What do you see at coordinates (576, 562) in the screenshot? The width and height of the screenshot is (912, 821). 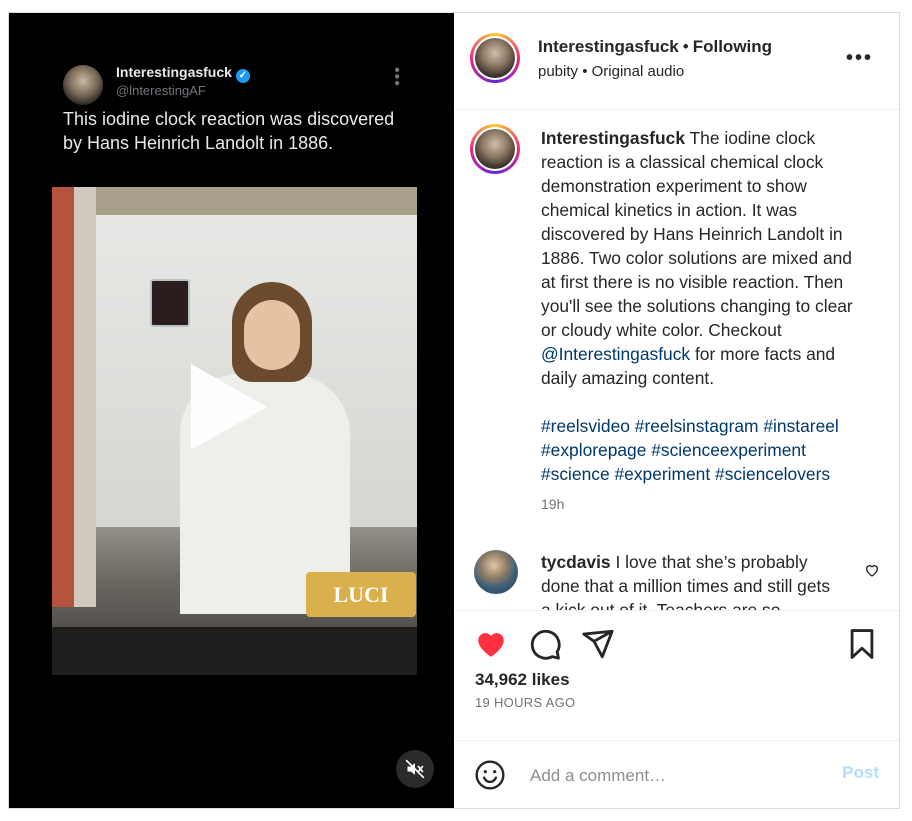 I see `comment-username: tycdavis` at bounding box center [576, 562].